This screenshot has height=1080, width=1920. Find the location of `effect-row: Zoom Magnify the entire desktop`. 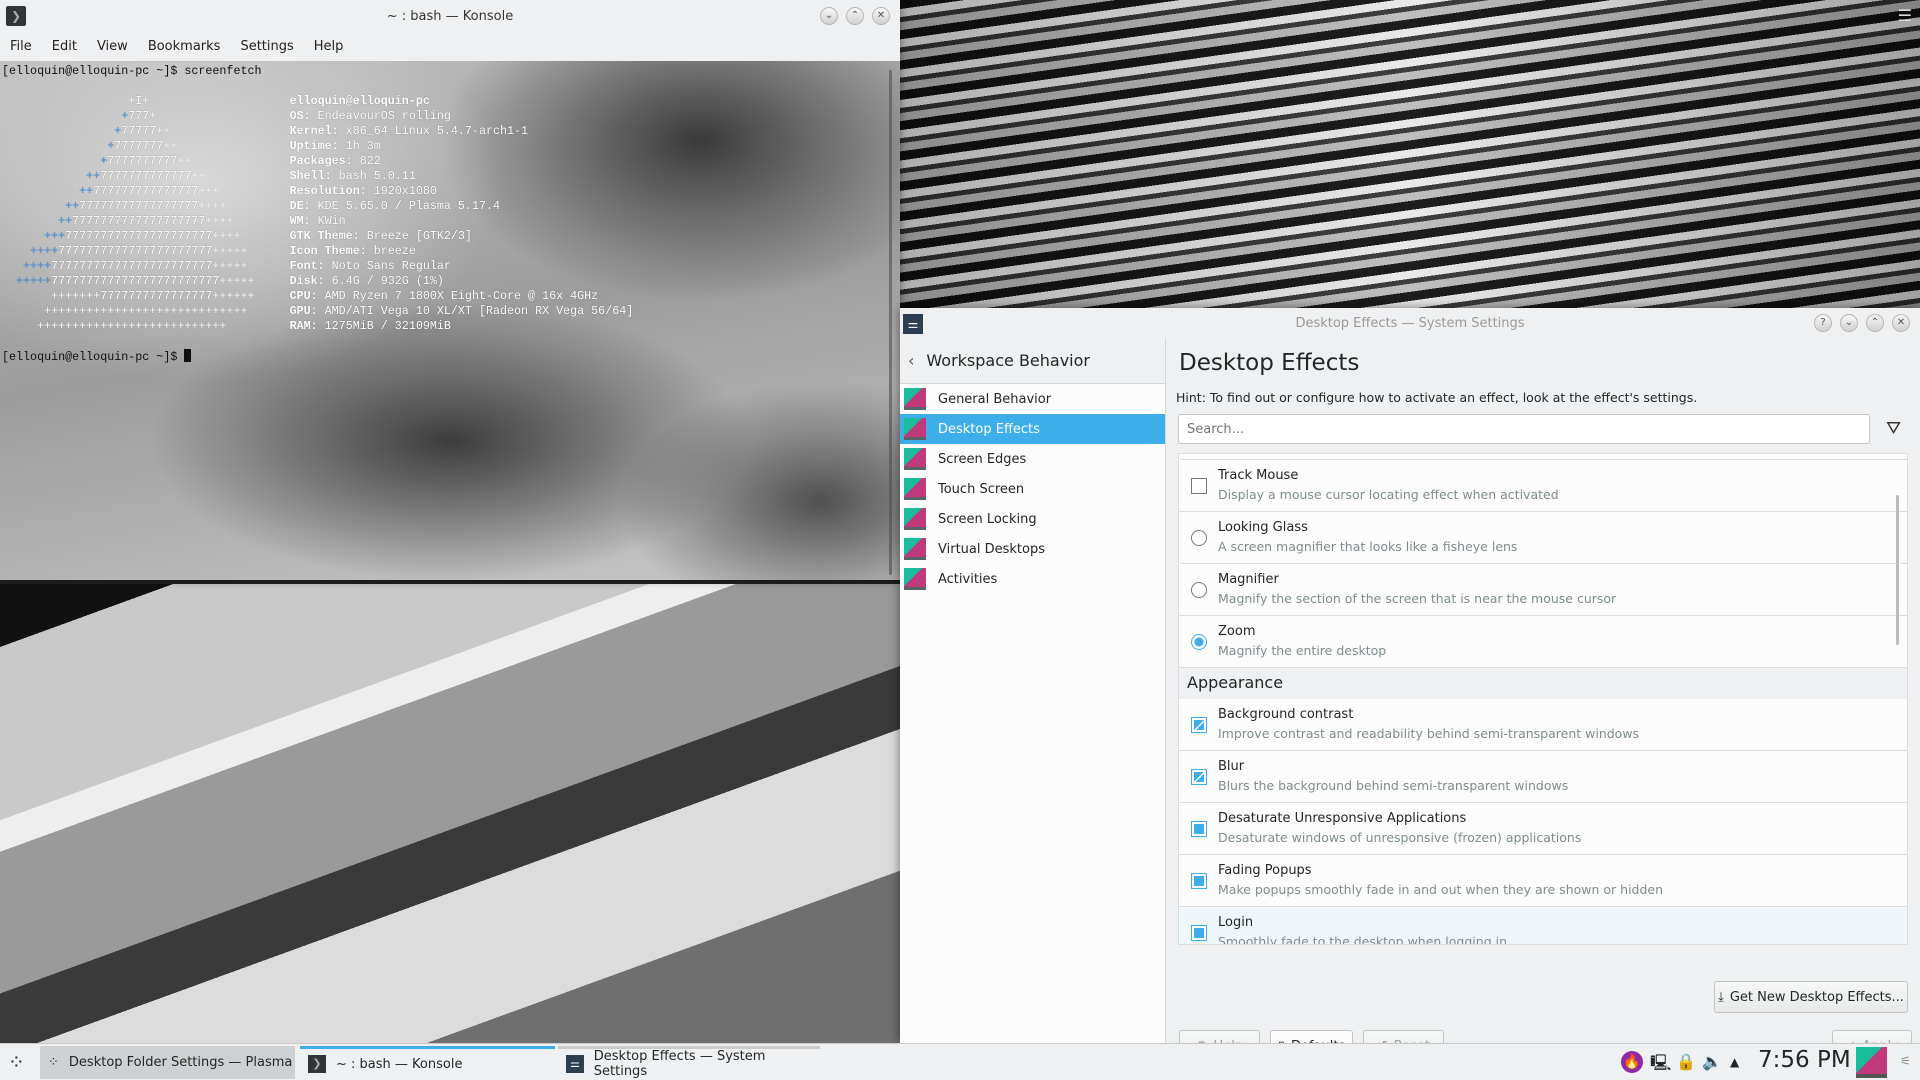

effect-row: Zoom Magnify the entire desktop is located at coordinates (1543, 642).